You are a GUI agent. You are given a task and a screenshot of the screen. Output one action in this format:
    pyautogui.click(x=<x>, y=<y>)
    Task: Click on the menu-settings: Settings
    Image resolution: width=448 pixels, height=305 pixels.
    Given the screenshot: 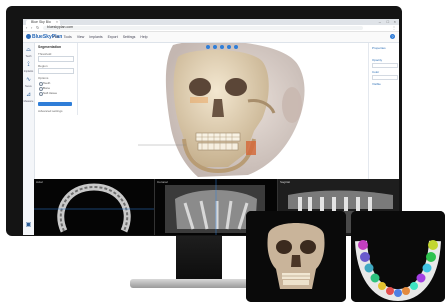 What is the action you would take?
    pyautogui.click(x=129, y=37)
    